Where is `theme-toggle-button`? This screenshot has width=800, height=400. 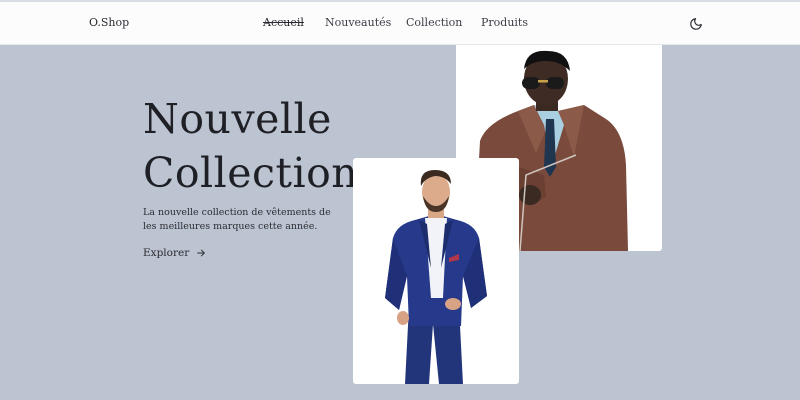
theme-toggle-button is located at coordinates (696, 23).